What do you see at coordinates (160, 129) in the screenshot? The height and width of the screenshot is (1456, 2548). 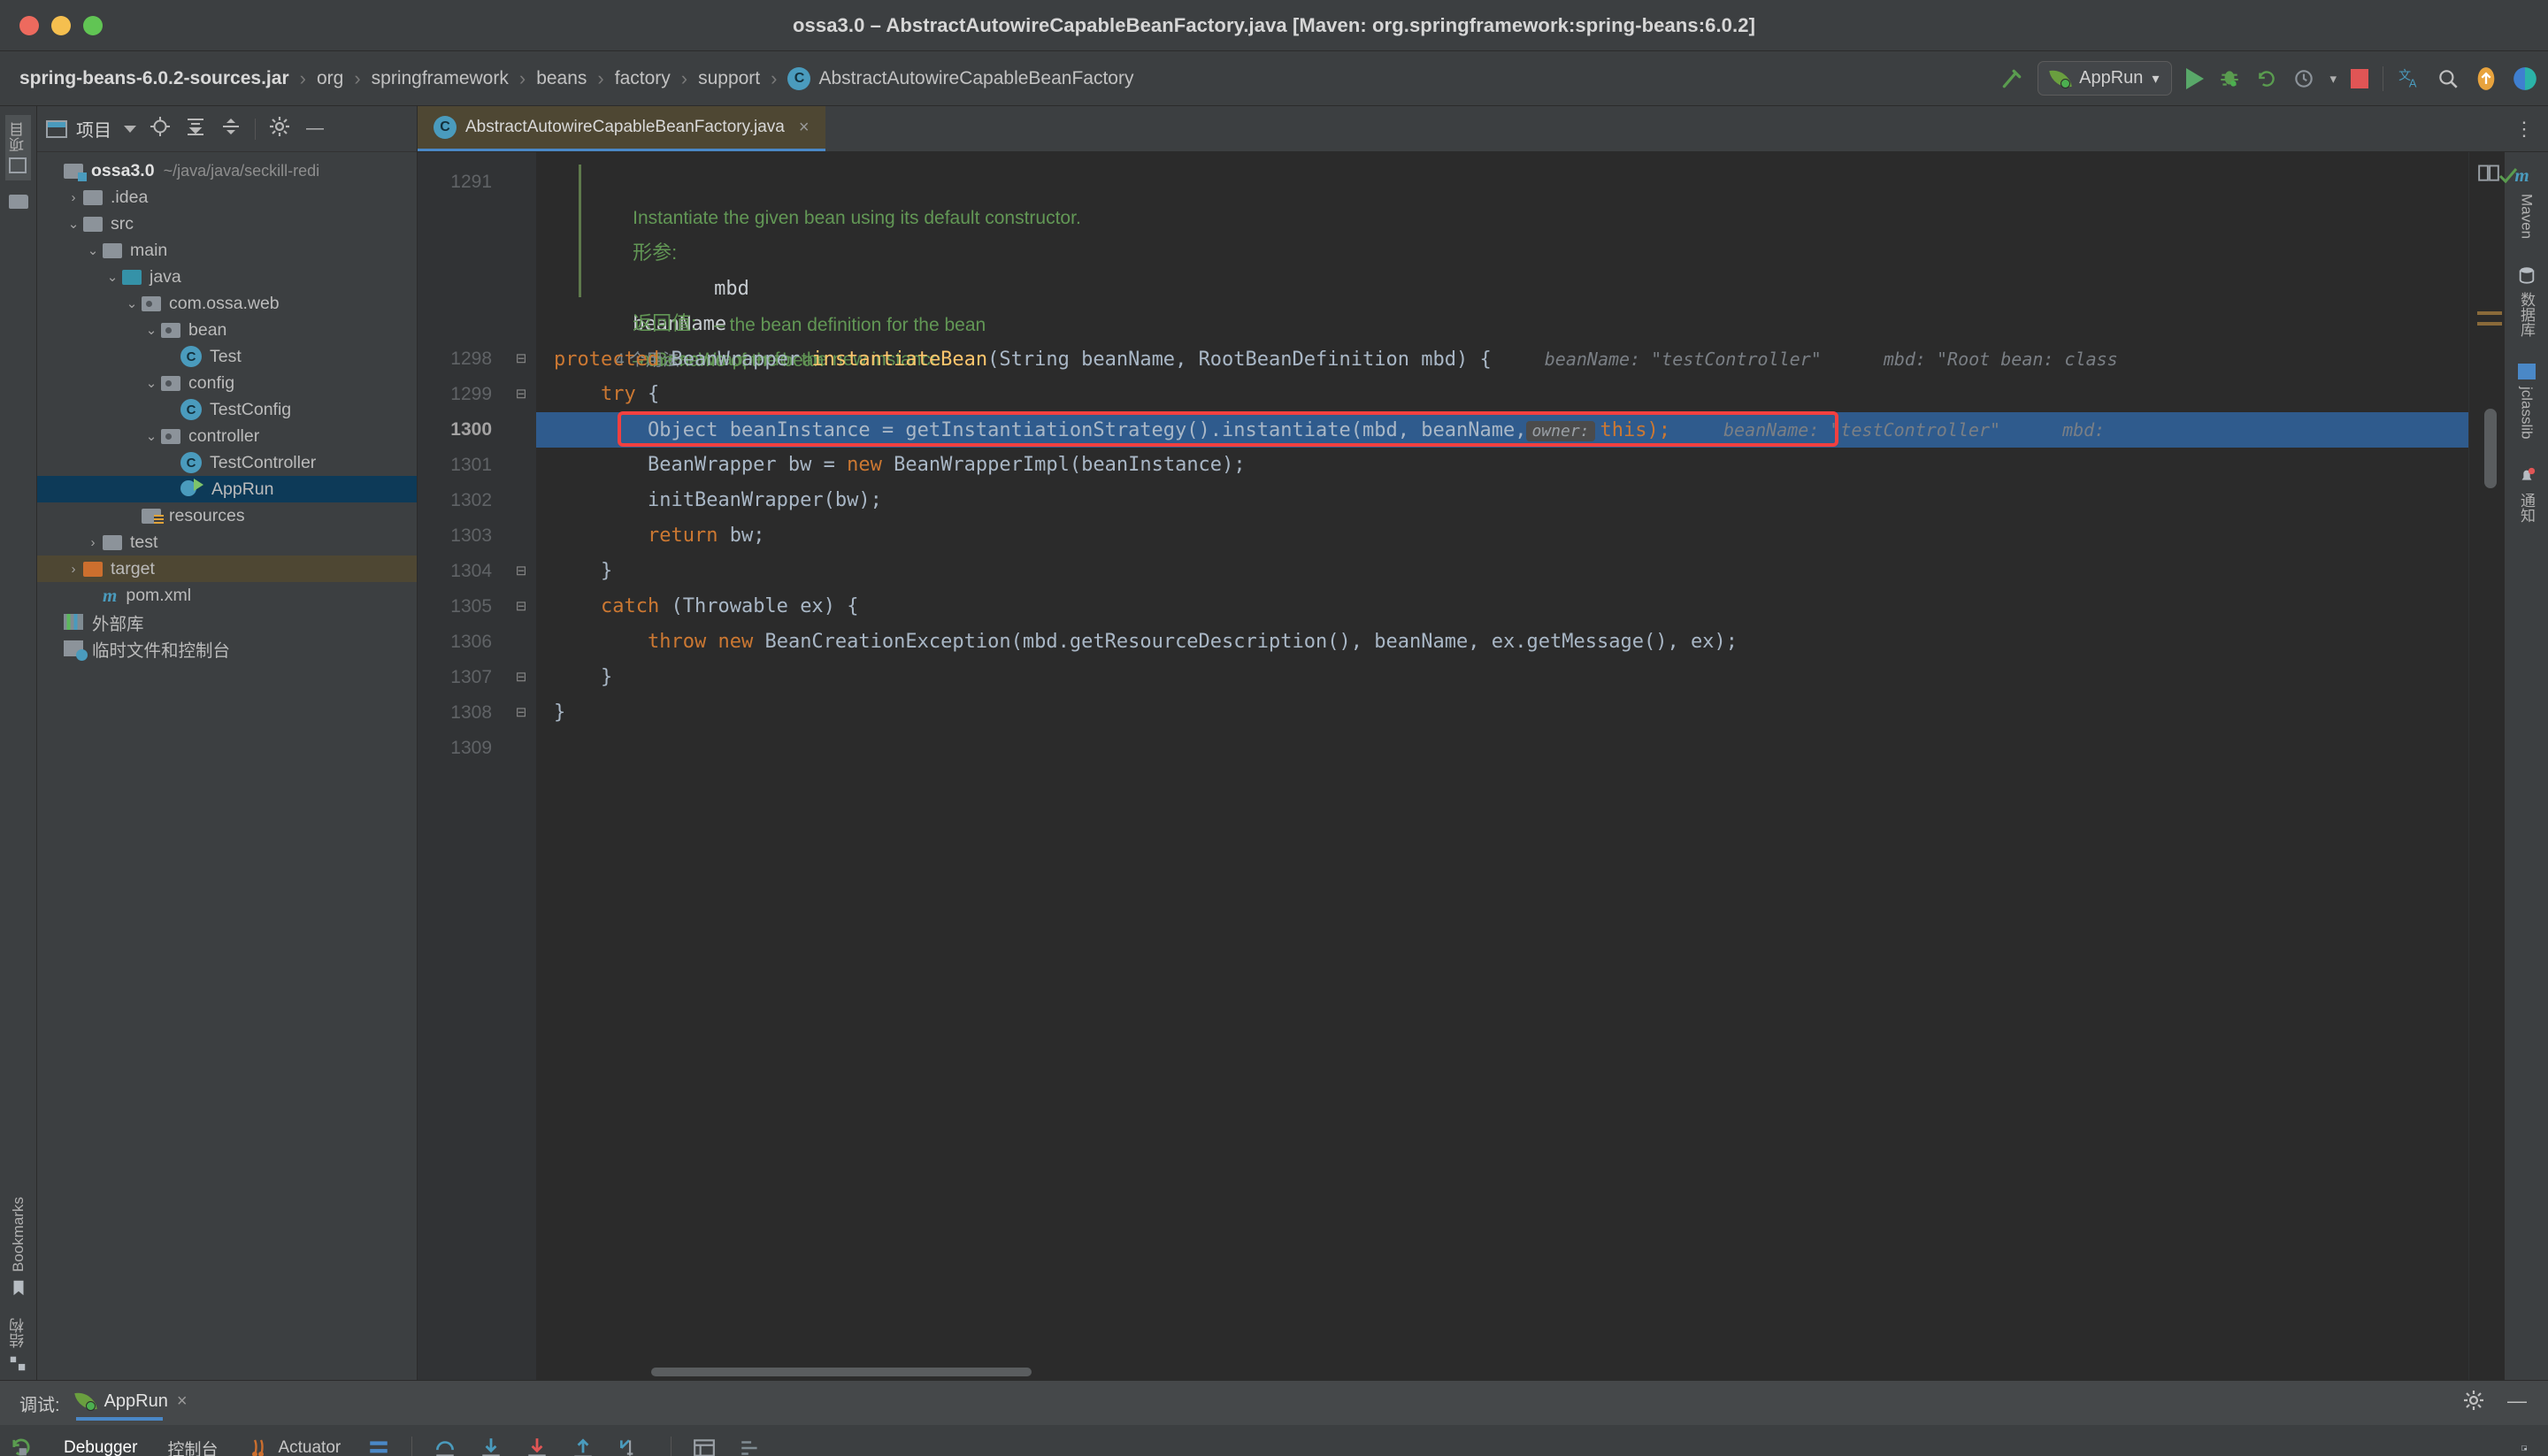 I see `locate-icon` at bounding box center [160, 129].